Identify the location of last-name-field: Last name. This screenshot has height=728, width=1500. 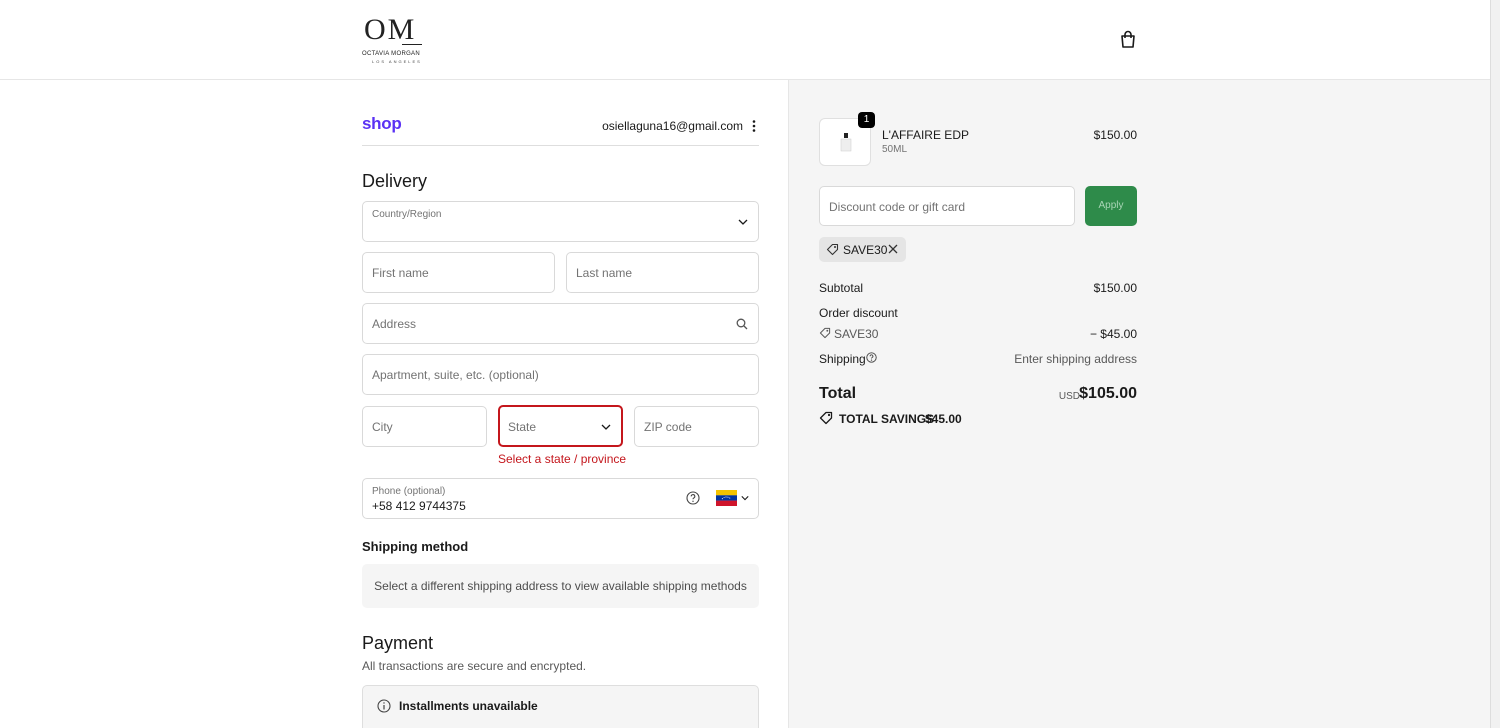
(662, 272).